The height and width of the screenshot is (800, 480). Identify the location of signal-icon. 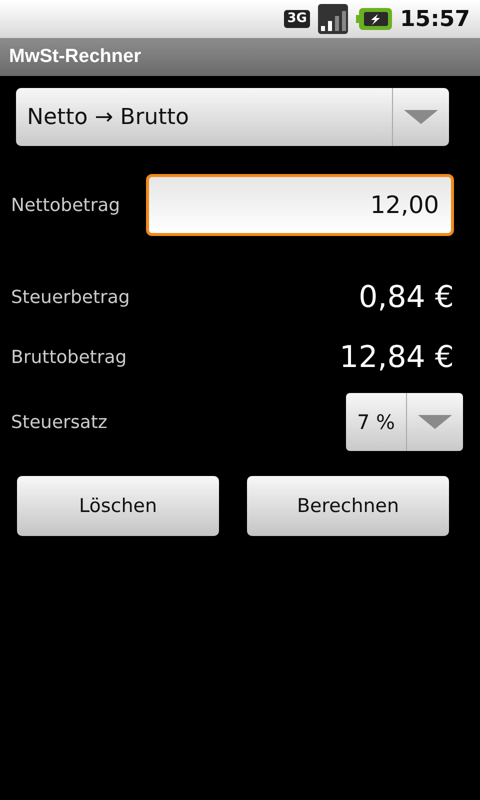
(333, 19).